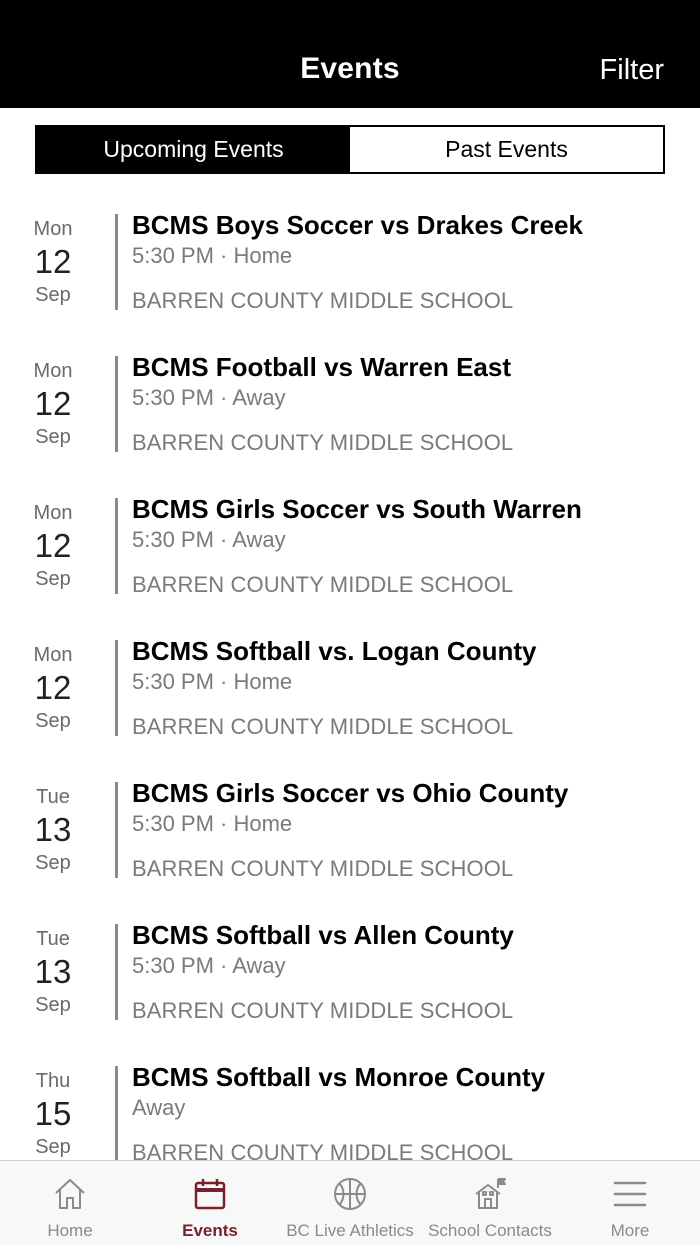 The height and width of the screenshot is (1245, 700). What do you see at coordinates (70, 1230) in the screenshot?
I see `tab-home-label: Home` at bounding box center [70, 1230].